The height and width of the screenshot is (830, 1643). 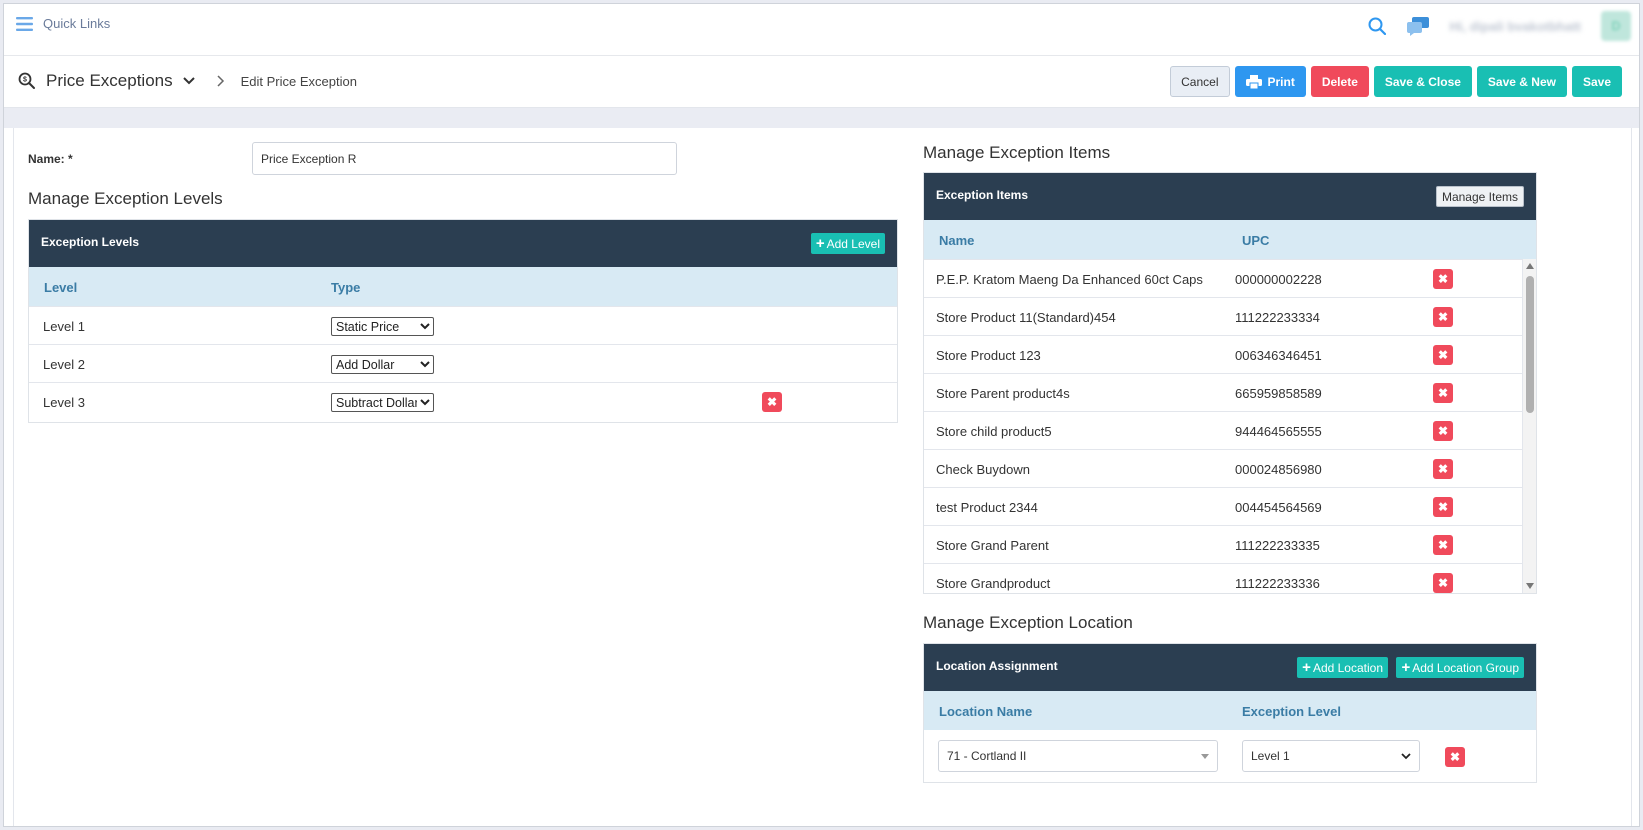 What do you see at coordinates (382, 364) in the screenshot?
I see `level-type-select: Add Dollar Static Price Subtract Dollar` at bounding box center [382, 364].